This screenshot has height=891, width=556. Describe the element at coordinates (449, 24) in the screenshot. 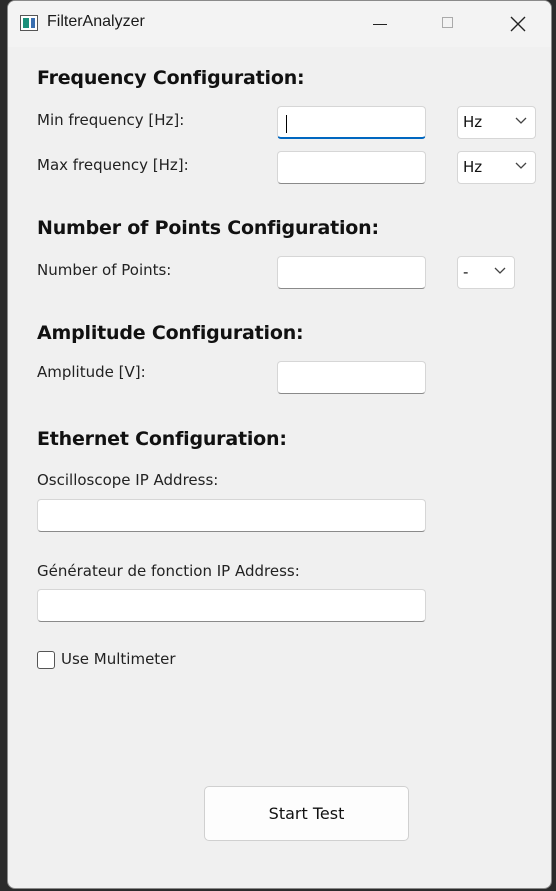

I see `maximize-button` at that location.